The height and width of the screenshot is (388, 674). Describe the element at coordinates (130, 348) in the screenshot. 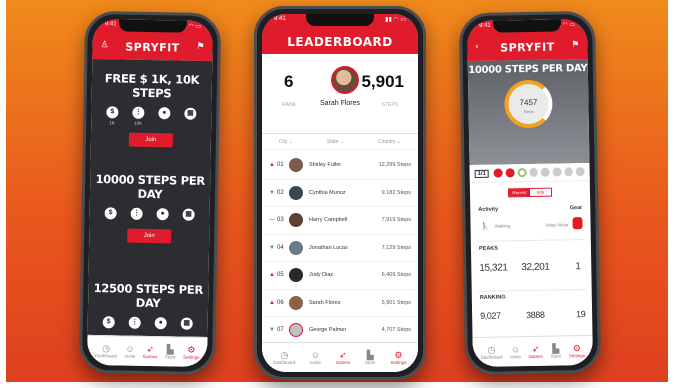

I see `invite-icon: ☺` at that location.